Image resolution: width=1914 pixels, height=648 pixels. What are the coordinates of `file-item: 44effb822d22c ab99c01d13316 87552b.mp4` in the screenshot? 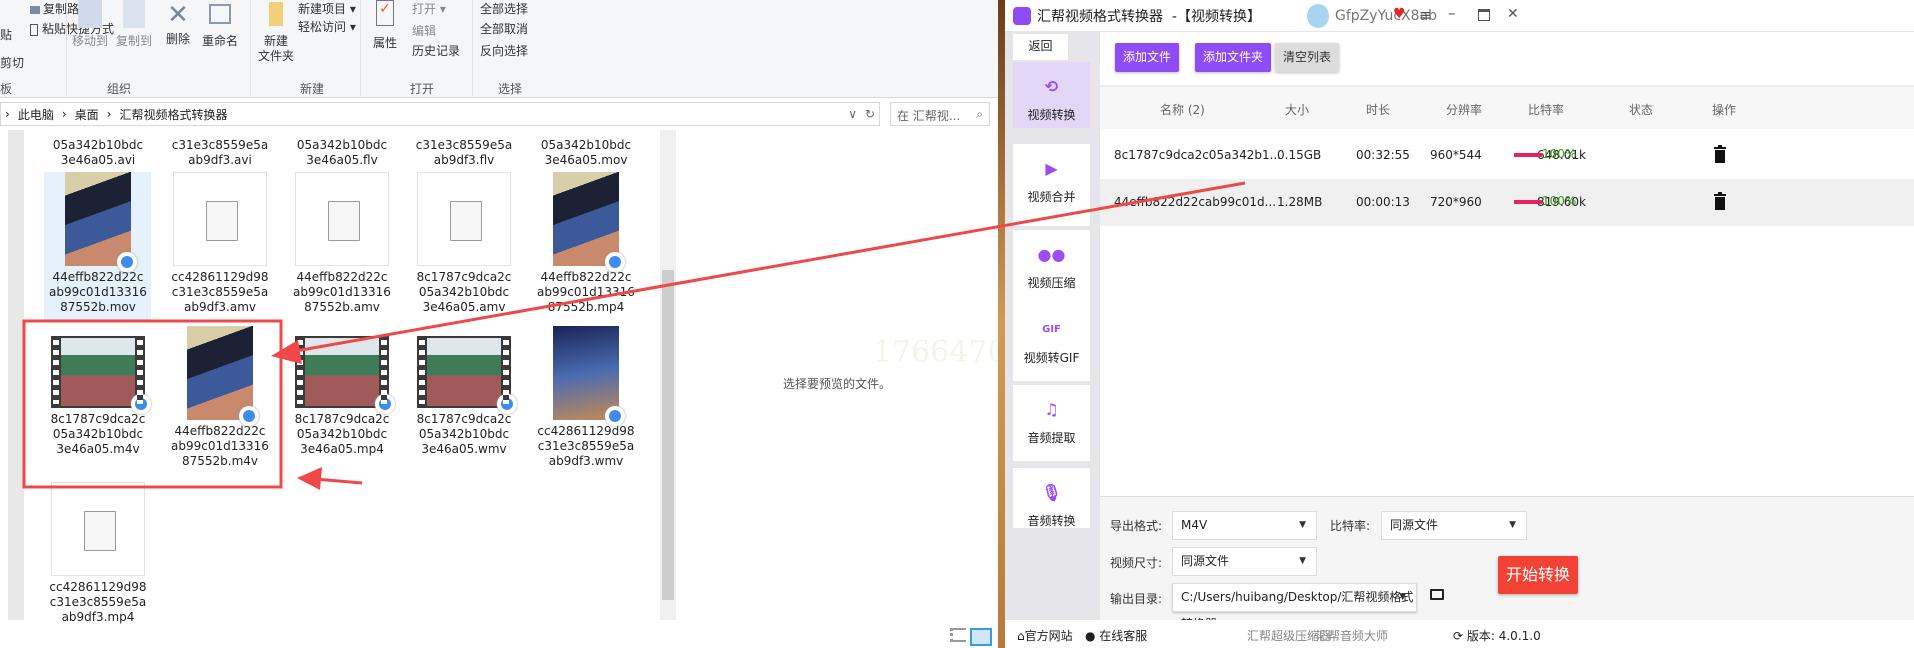 It's located at (586, 243).